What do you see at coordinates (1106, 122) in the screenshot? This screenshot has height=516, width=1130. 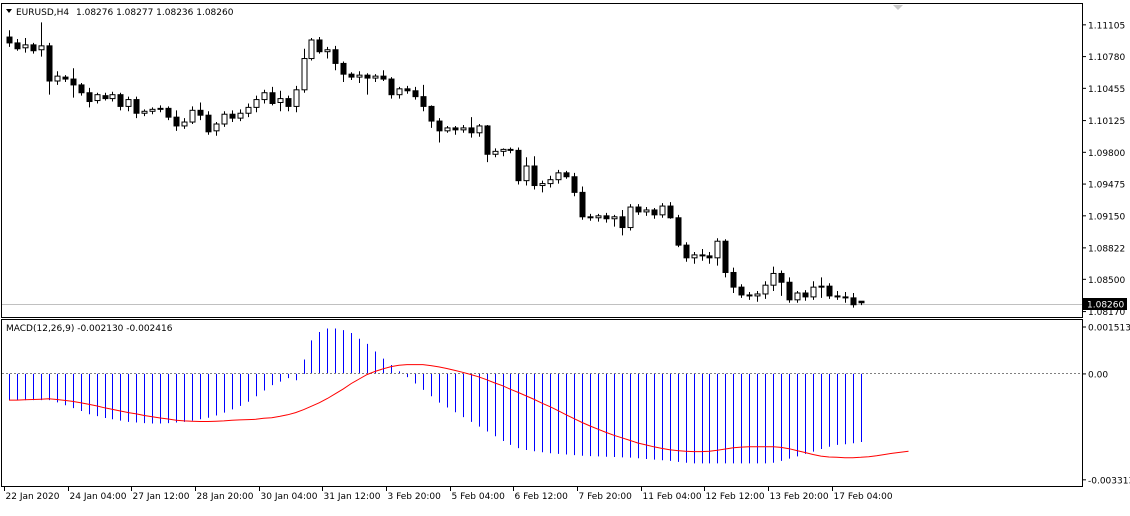 I see `price-tick-label: 1.10125` at bounding box center [1106, 122].